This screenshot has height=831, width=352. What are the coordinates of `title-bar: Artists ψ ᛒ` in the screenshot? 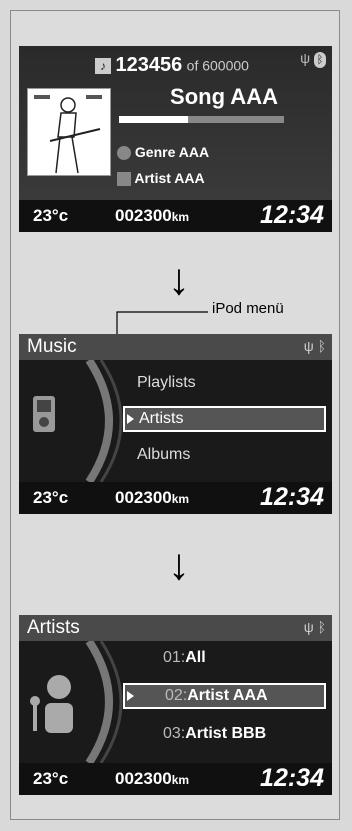 It's located at (175, 628).